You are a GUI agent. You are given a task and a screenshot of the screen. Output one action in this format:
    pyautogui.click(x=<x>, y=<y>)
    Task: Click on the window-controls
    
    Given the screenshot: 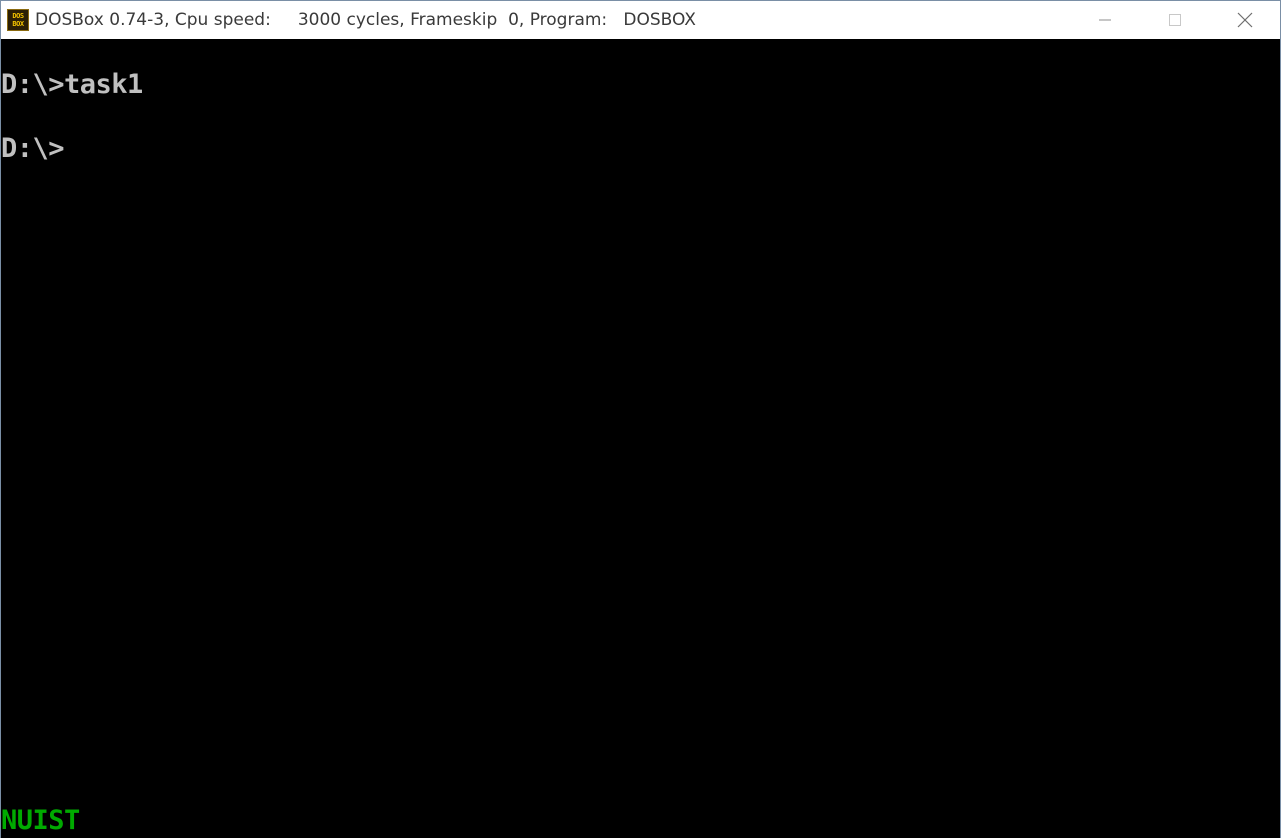 What is the action you would take?
    pyautogui.click(x=1175, y=20)
    